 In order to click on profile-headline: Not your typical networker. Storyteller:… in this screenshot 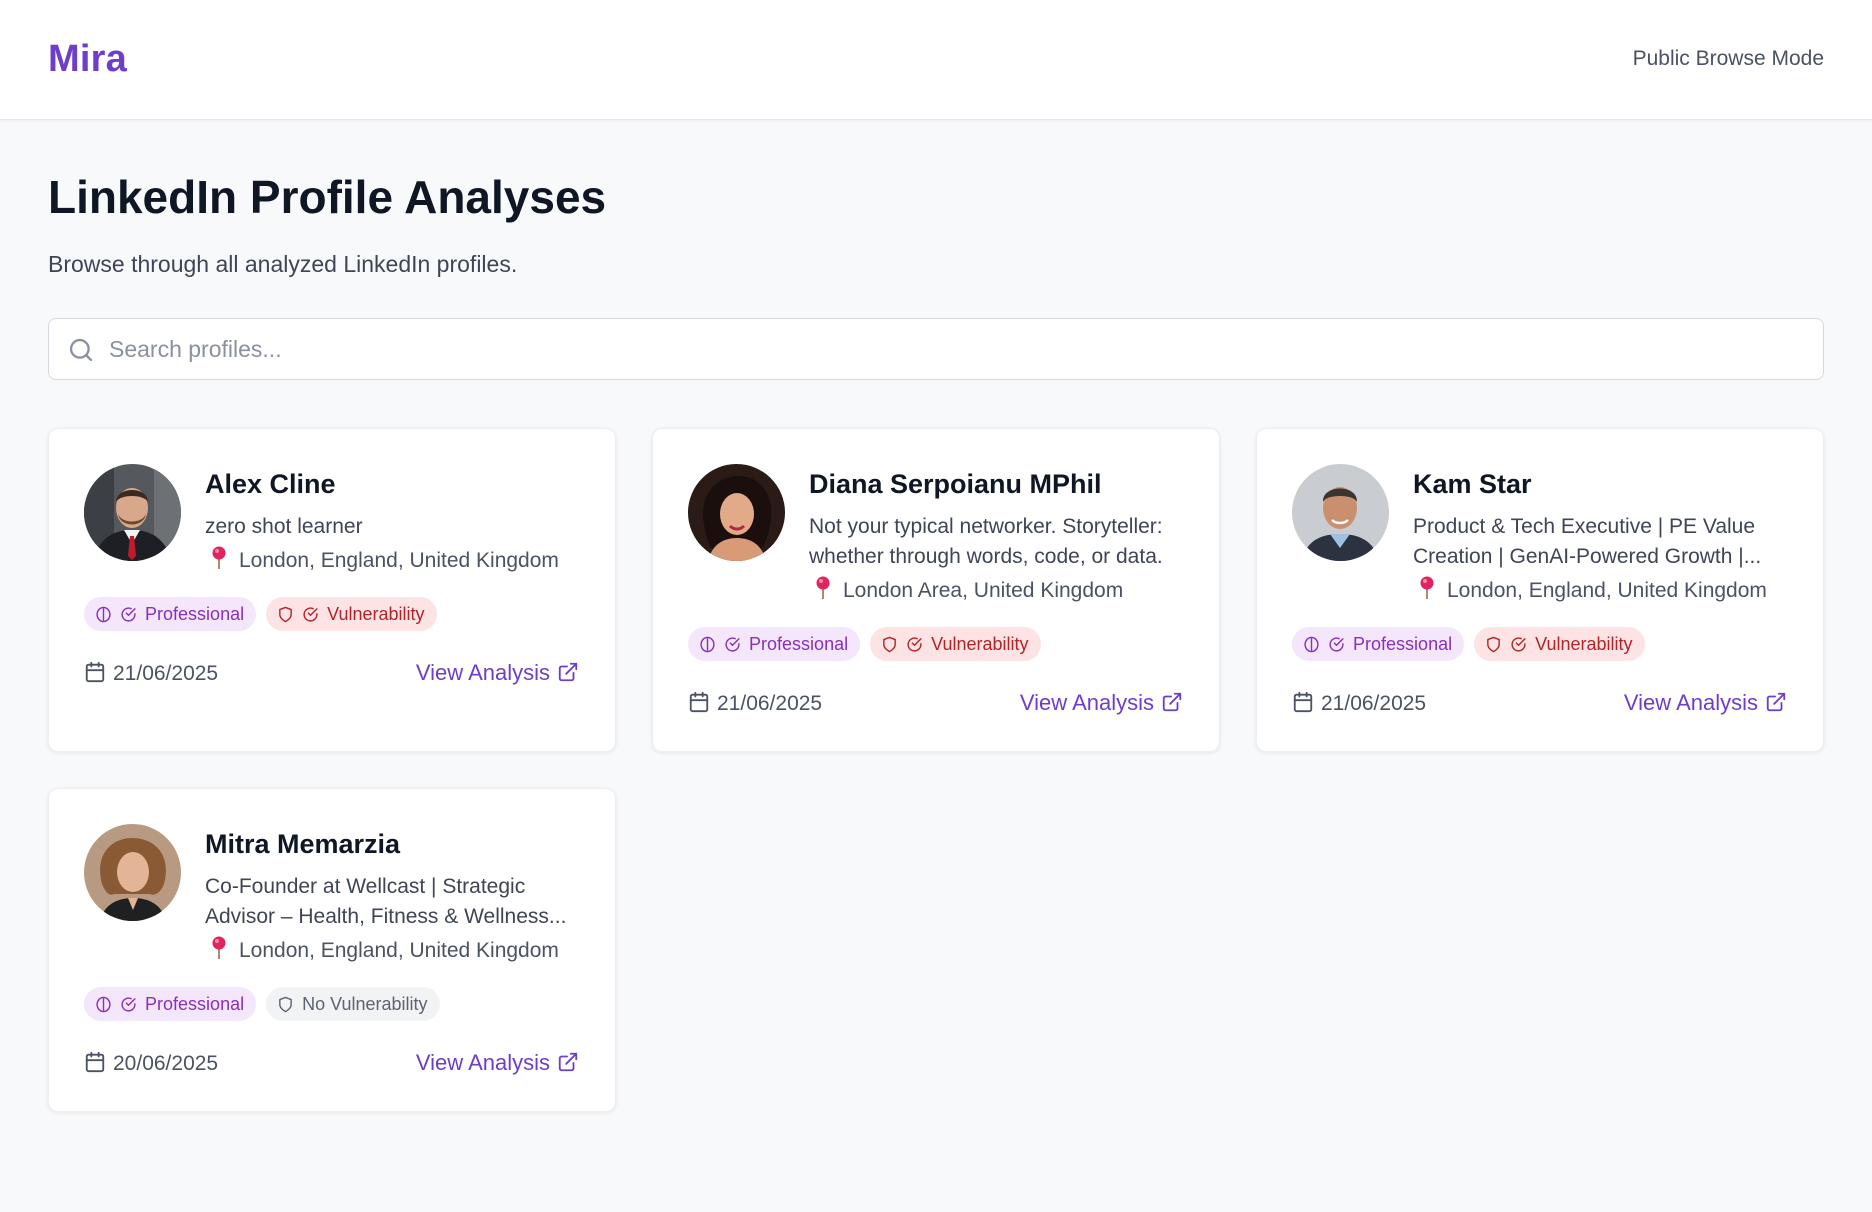, I will do `click(986, 541)`.